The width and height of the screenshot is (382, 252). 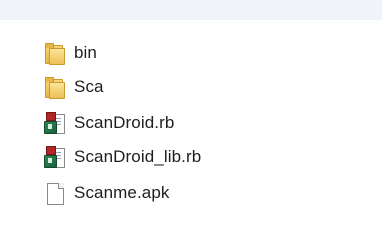 I want to click on column-header-strip, so click(x=191, y=10).